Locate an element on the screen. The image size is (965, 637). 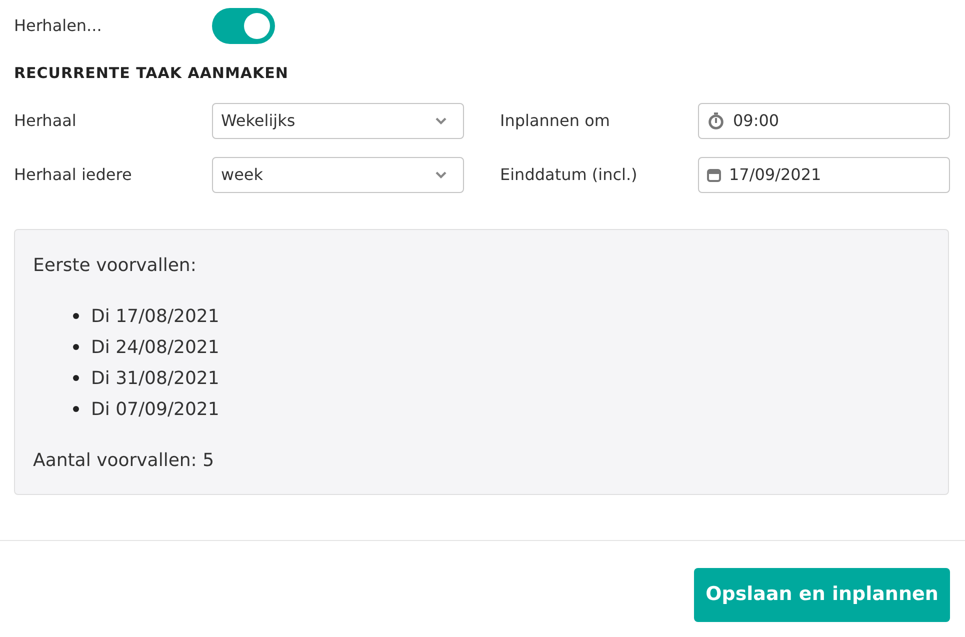
calendar-icon is located at coordinates (714, 175).